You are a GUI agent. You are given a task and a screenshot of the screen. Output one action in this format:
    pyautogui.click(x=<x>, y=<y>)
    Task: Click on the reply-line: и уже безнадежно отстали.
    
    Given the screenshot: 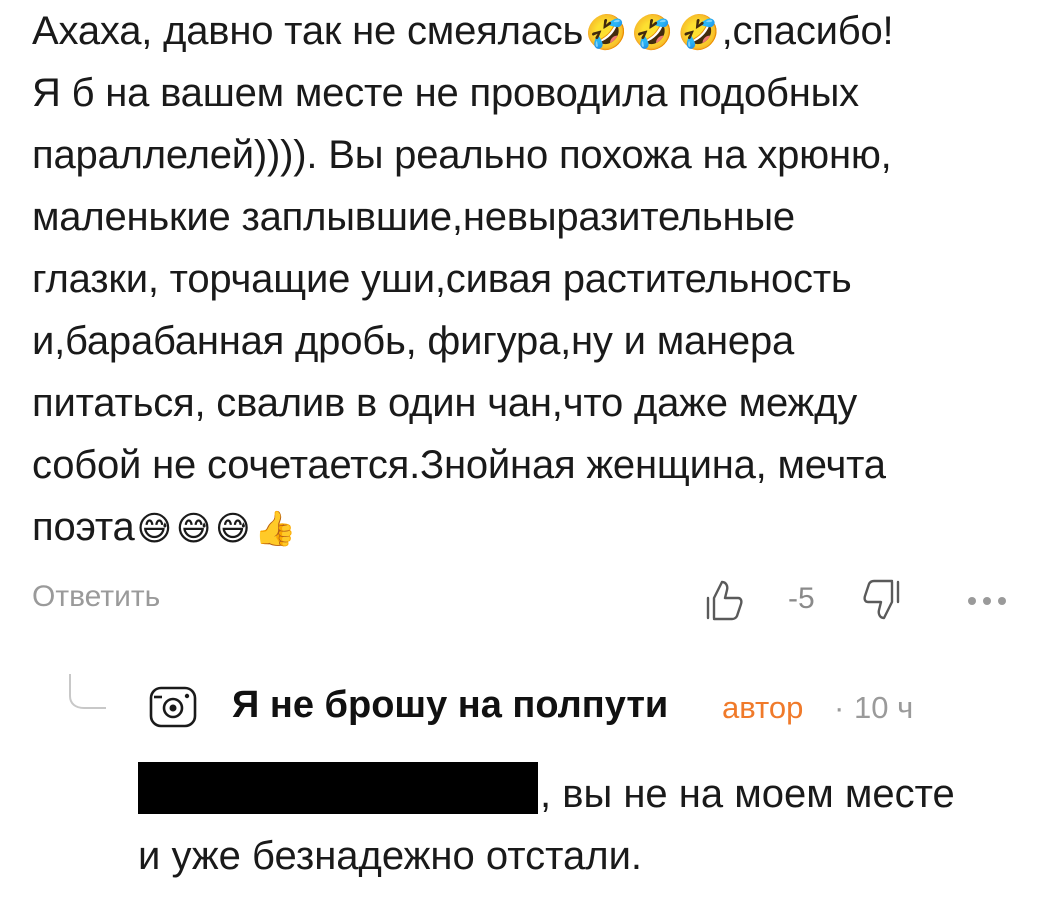 What is the action you would take?
    pyautogui.click(x=390, y=856)
    